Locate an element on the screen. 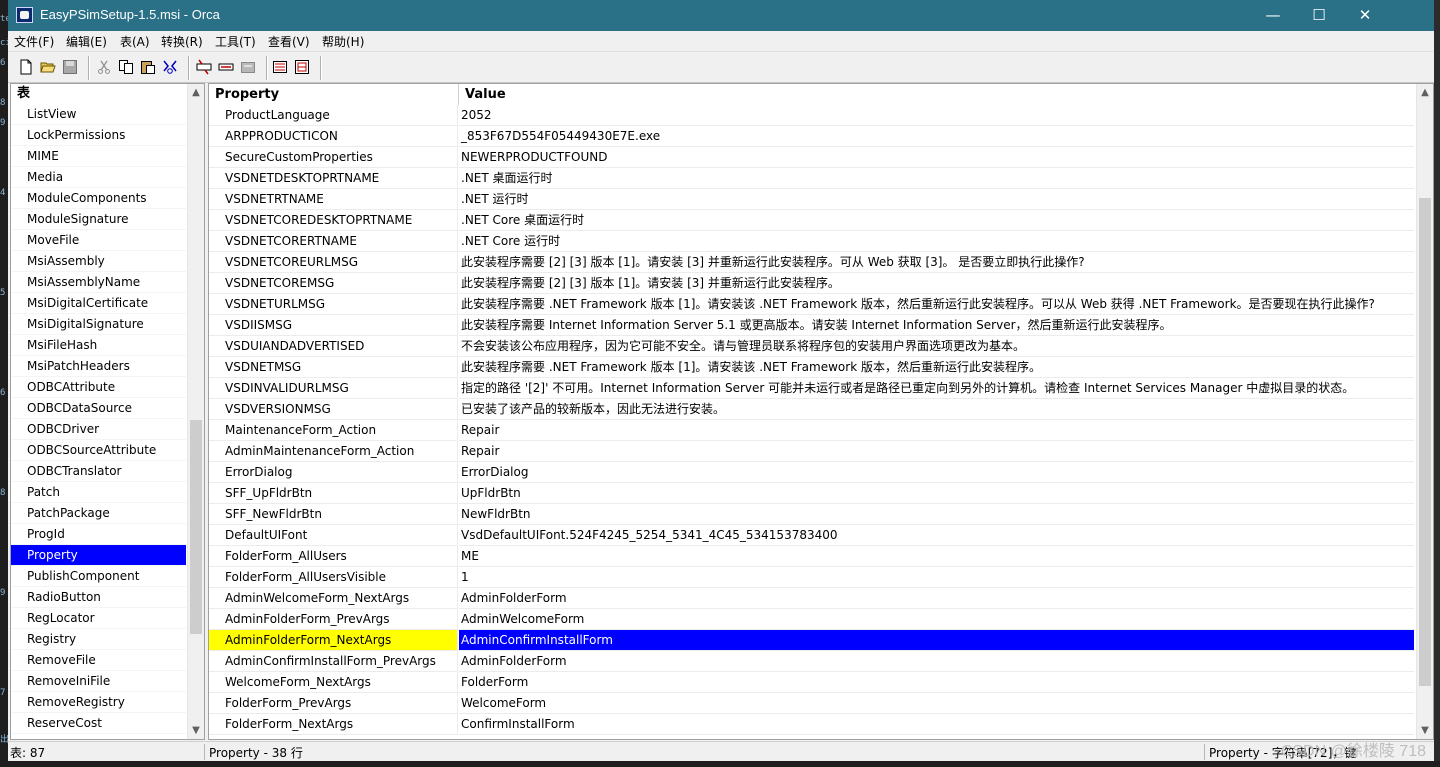  grid-scrollbar: ▲ ▼ is located at coordinates (1424, 411).